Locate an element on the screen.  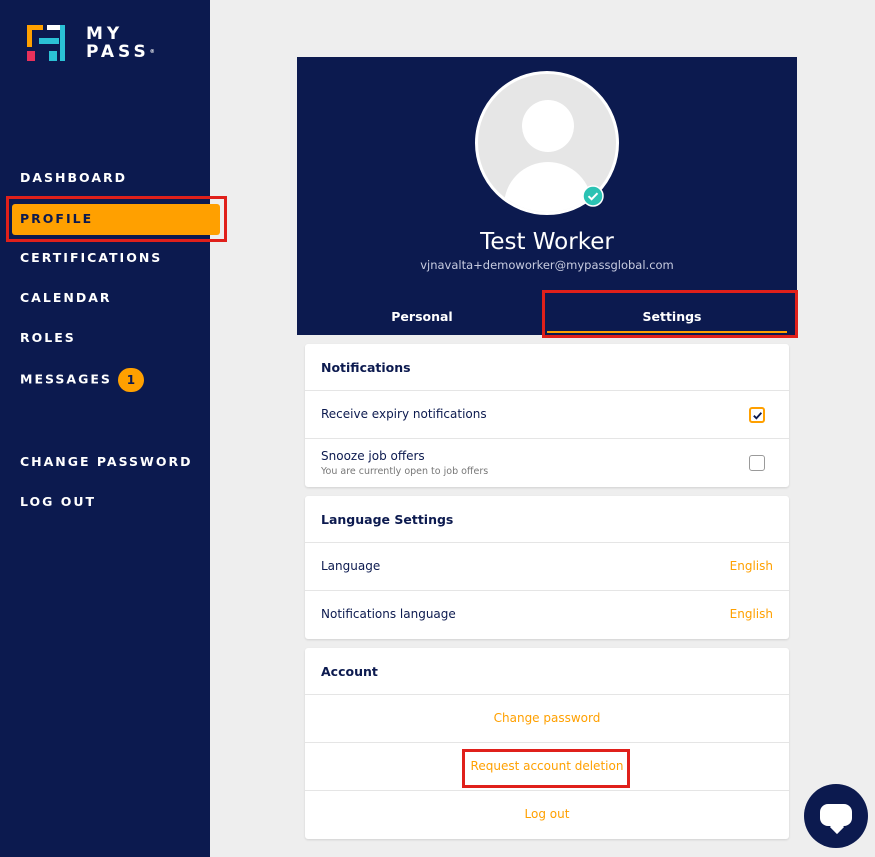
mypass-wordmark: MY PASS® is located at coordinates (120, 43).